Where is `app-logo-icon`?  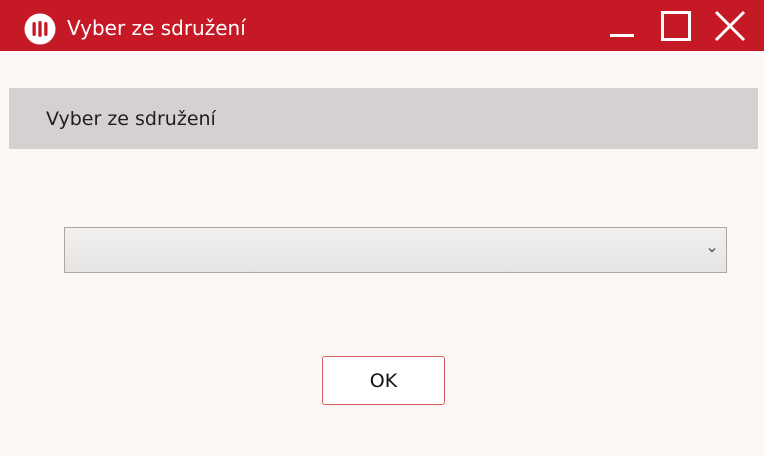
app-logo-icon is located at coordinates (40, 29).